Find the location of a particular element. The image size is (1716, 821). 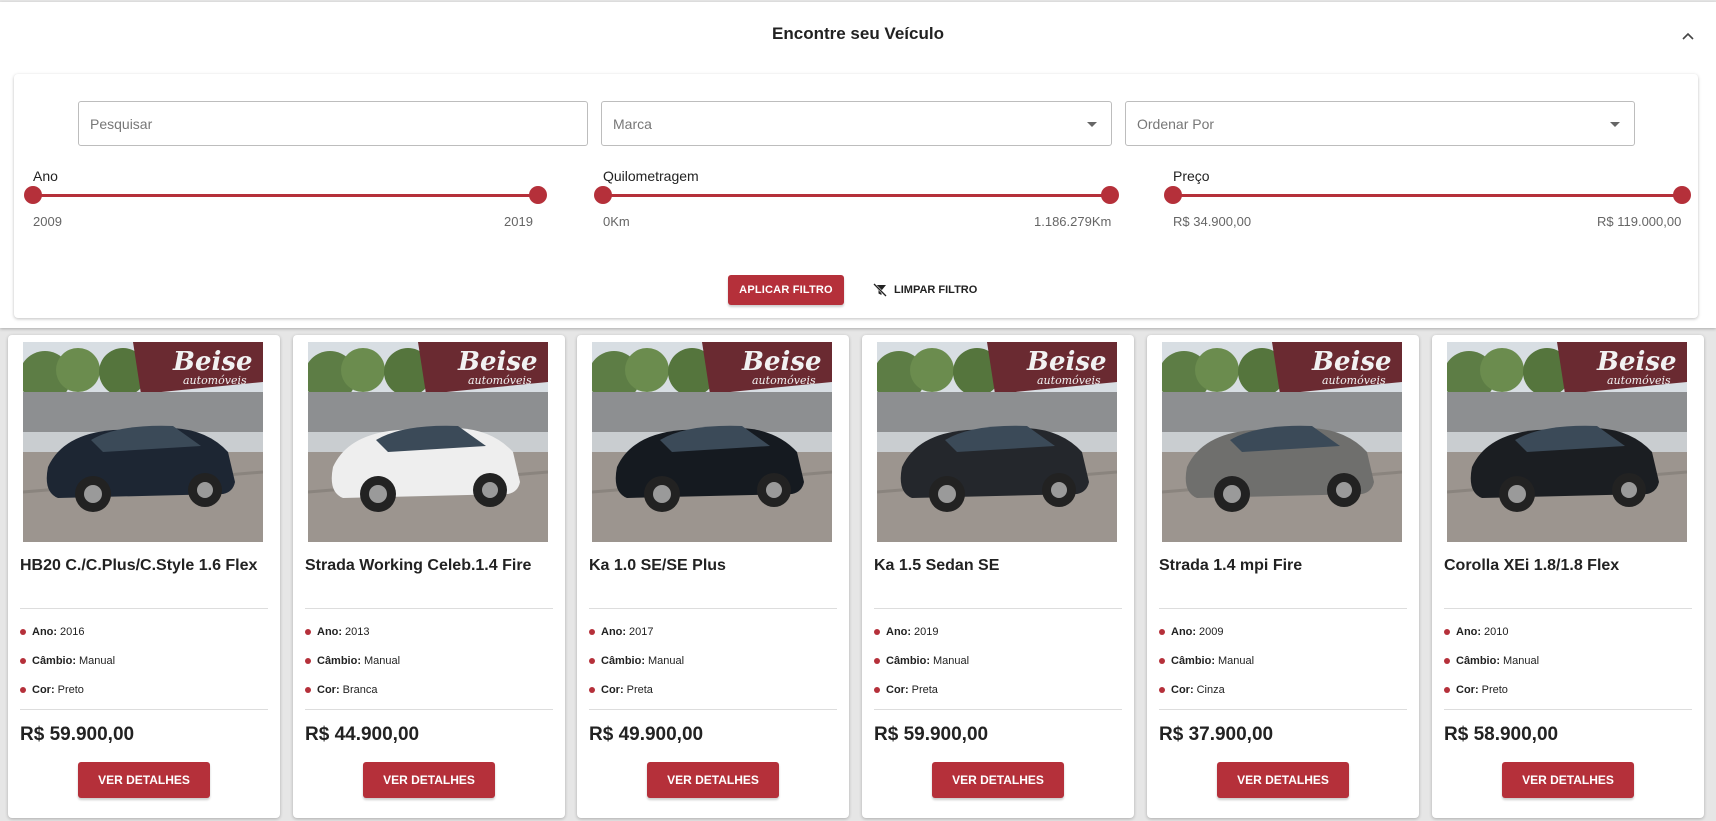

spec-value: 2019 is located at coordinates (926, 632).